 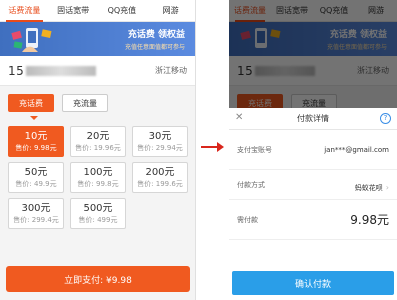 I want to click on phone-number-blurred, so click(x=61, y=71).